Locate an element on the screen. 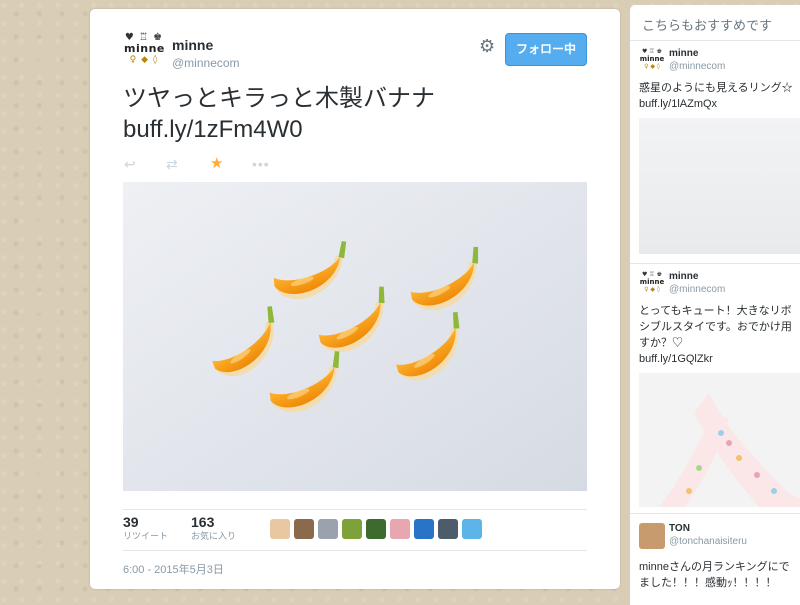 This screenshot has height=605, width=800. tweet-link: buff.ly/1lAZmQx is located at coordinates (716, 104).